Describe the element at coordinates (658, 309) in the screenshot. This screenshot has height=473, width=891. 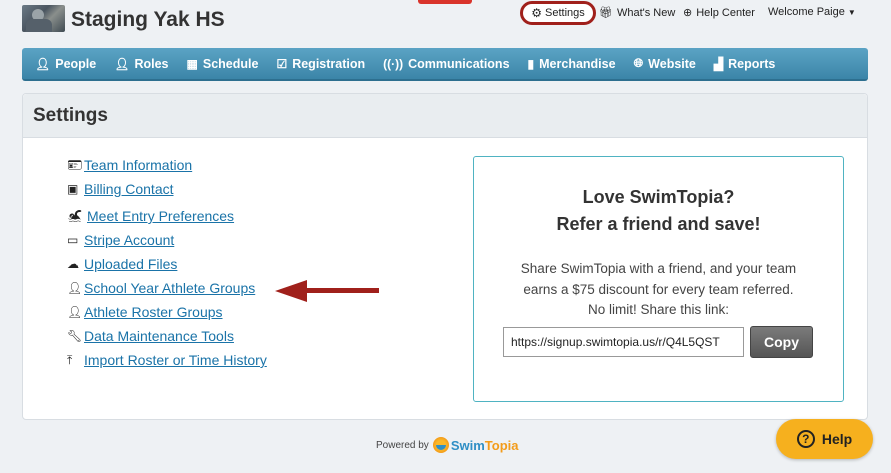
I see `referral-body-line3: No limit! Share this link:` at that location.